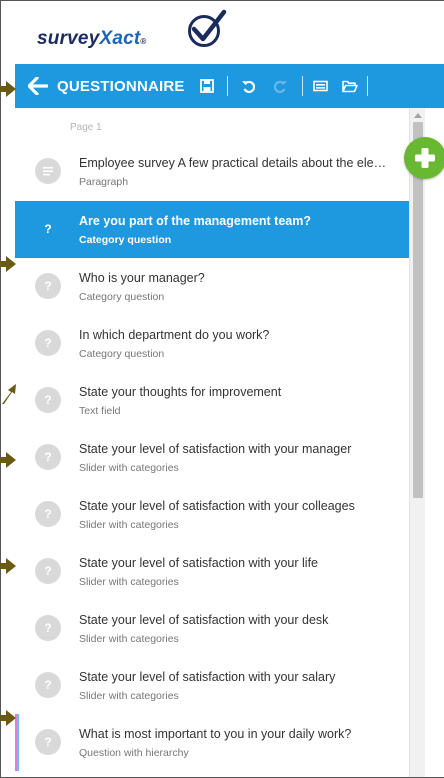 This screenshot has width=444, height=778. I want to click on paragraph-badge, so click(48, 171).